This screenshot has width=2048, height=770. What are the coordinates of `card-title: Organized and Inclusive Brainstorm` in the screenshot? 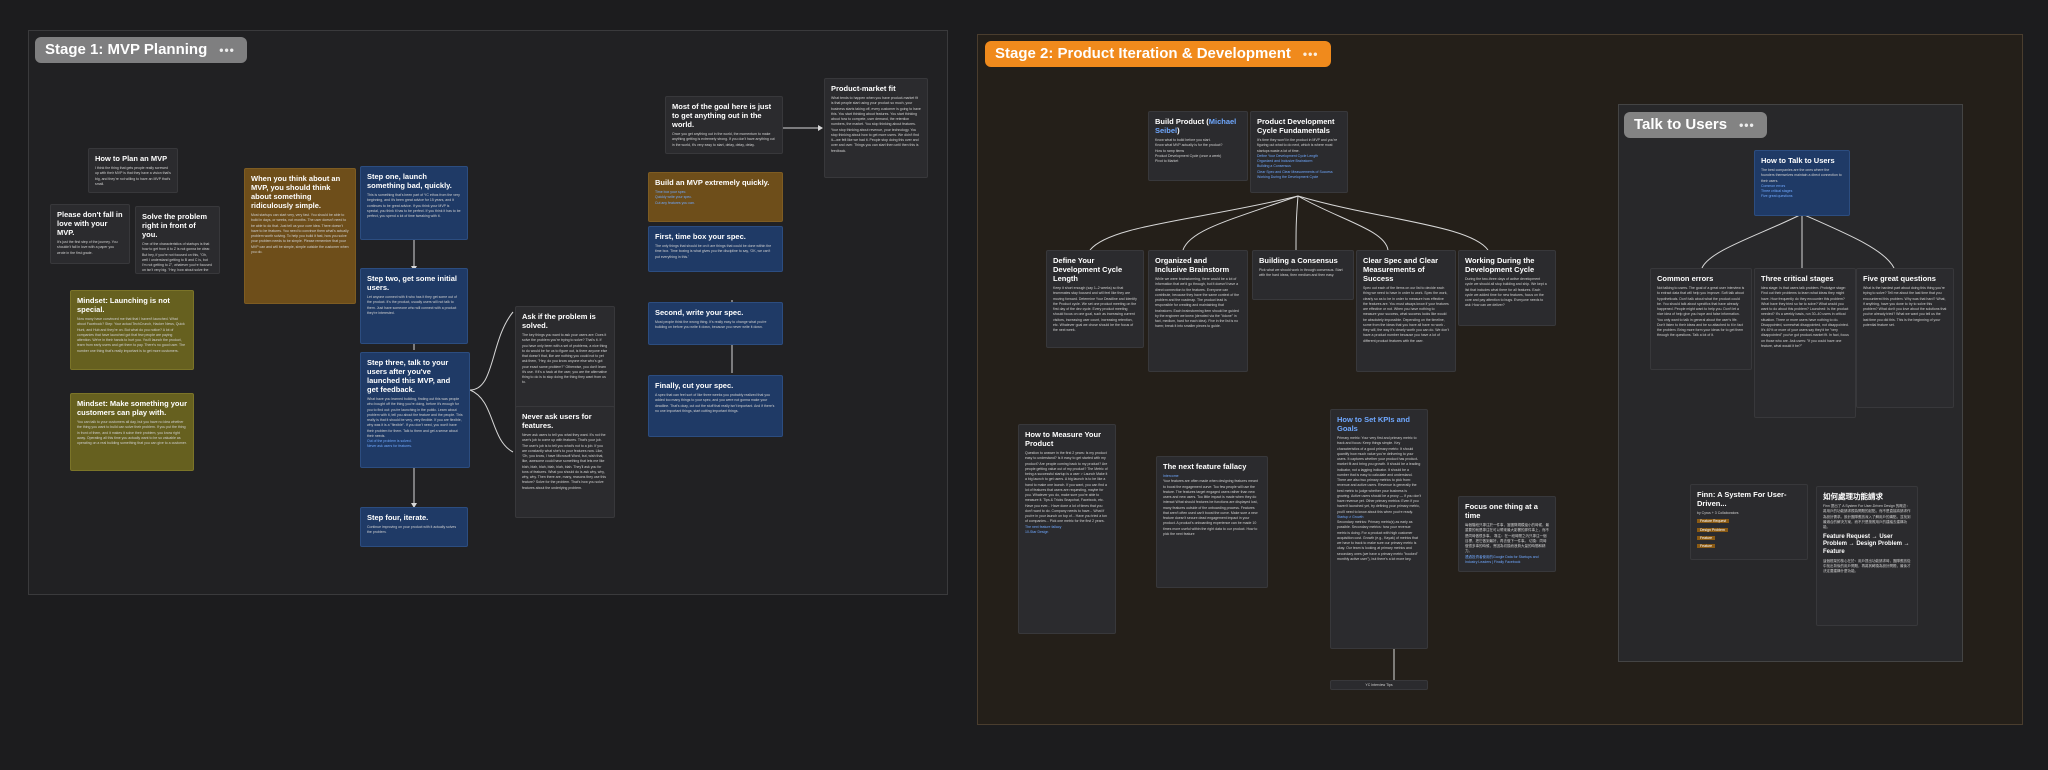 It's located at (1192, 265).